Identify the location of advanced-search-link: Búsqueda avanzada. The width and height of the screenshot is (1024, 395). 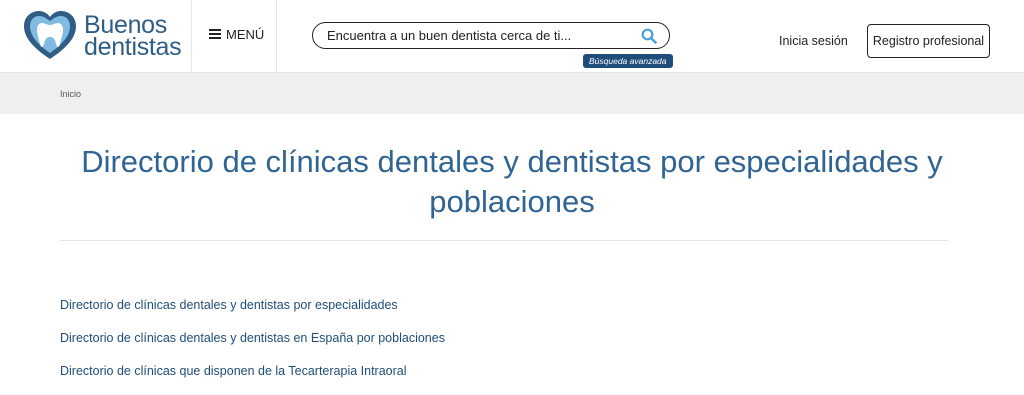
(628, 61).